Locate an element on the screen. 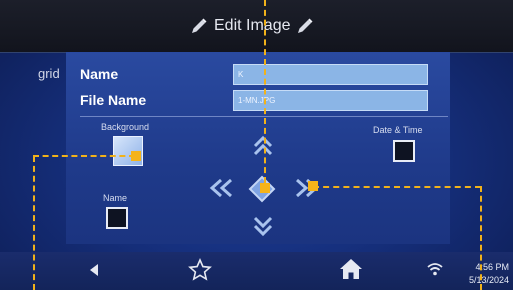 The image size is (513, 290). star-outline-icon is located at coordinates (200, 270).